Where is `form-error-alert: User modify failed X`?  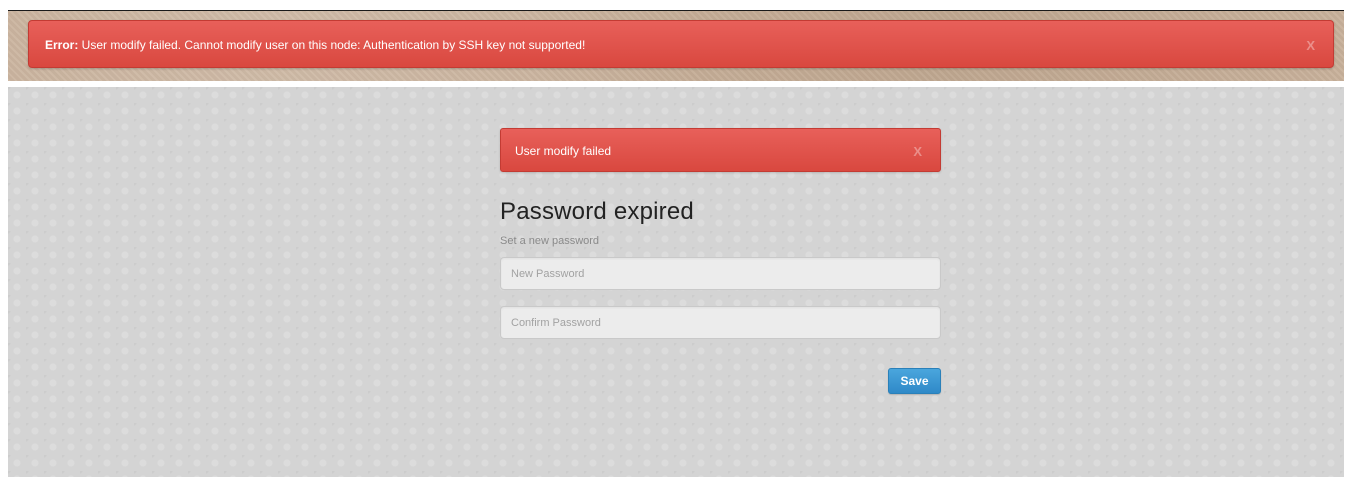
form-error-alert: User modify failed X is located at coordinates (720, 150).